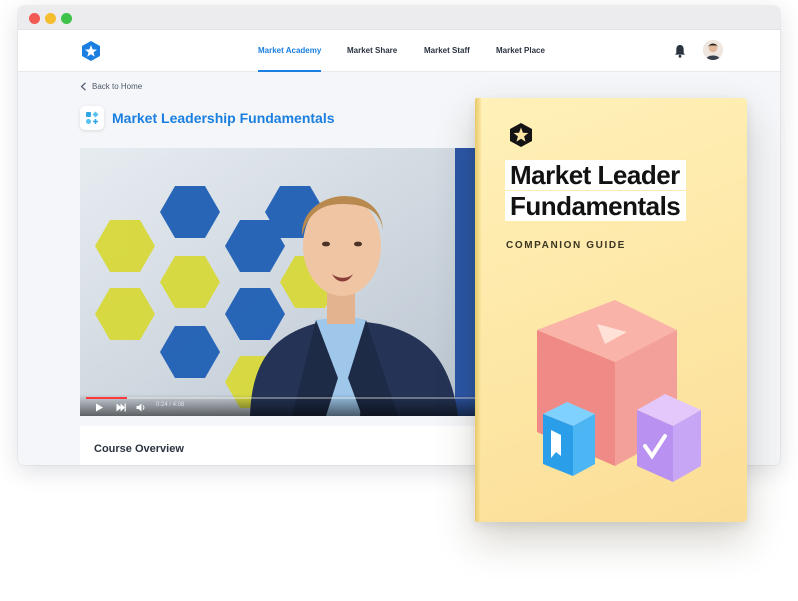  What do you see at coordinates (290, 445) in the screenshot?
I see `course-overview-card: Course Overview` at bounding box center [290, 445].